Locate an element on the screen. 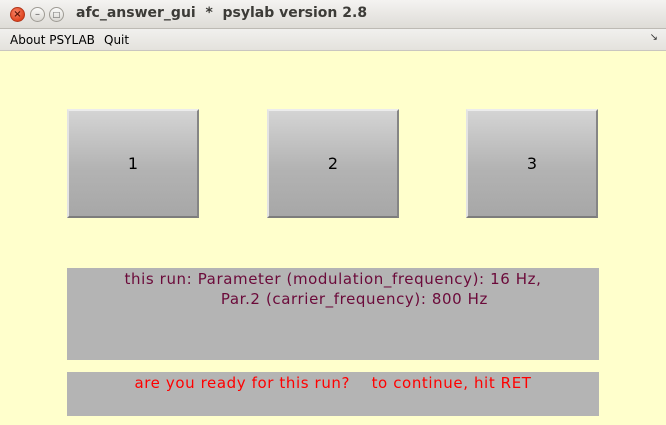  answer-button-label: 3 is located at coordinates (532, 163).